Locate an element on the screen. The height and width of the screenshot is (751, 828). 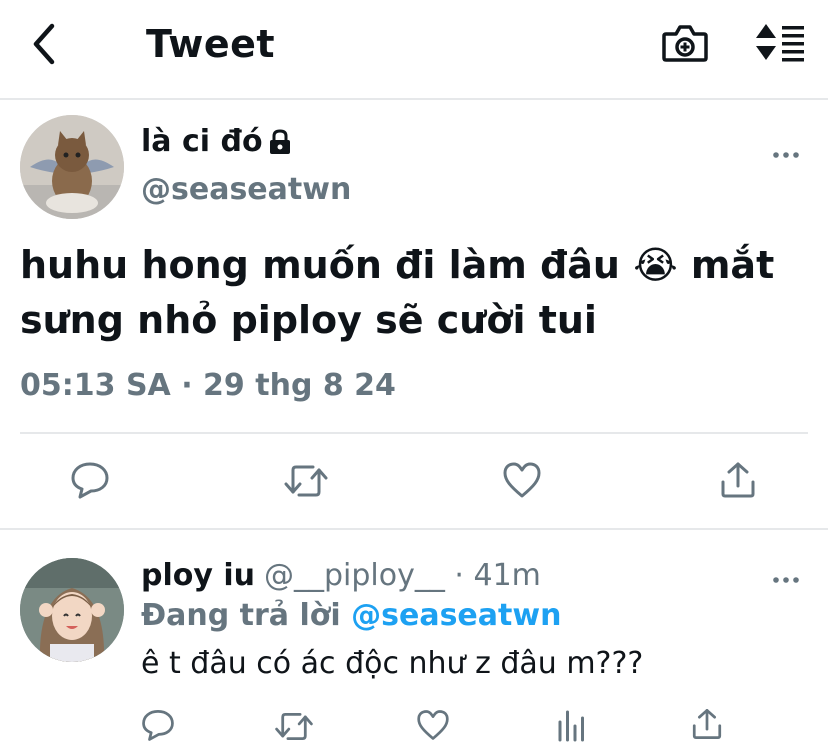
username: @seaseatwn is located at coordinates (246, 189).